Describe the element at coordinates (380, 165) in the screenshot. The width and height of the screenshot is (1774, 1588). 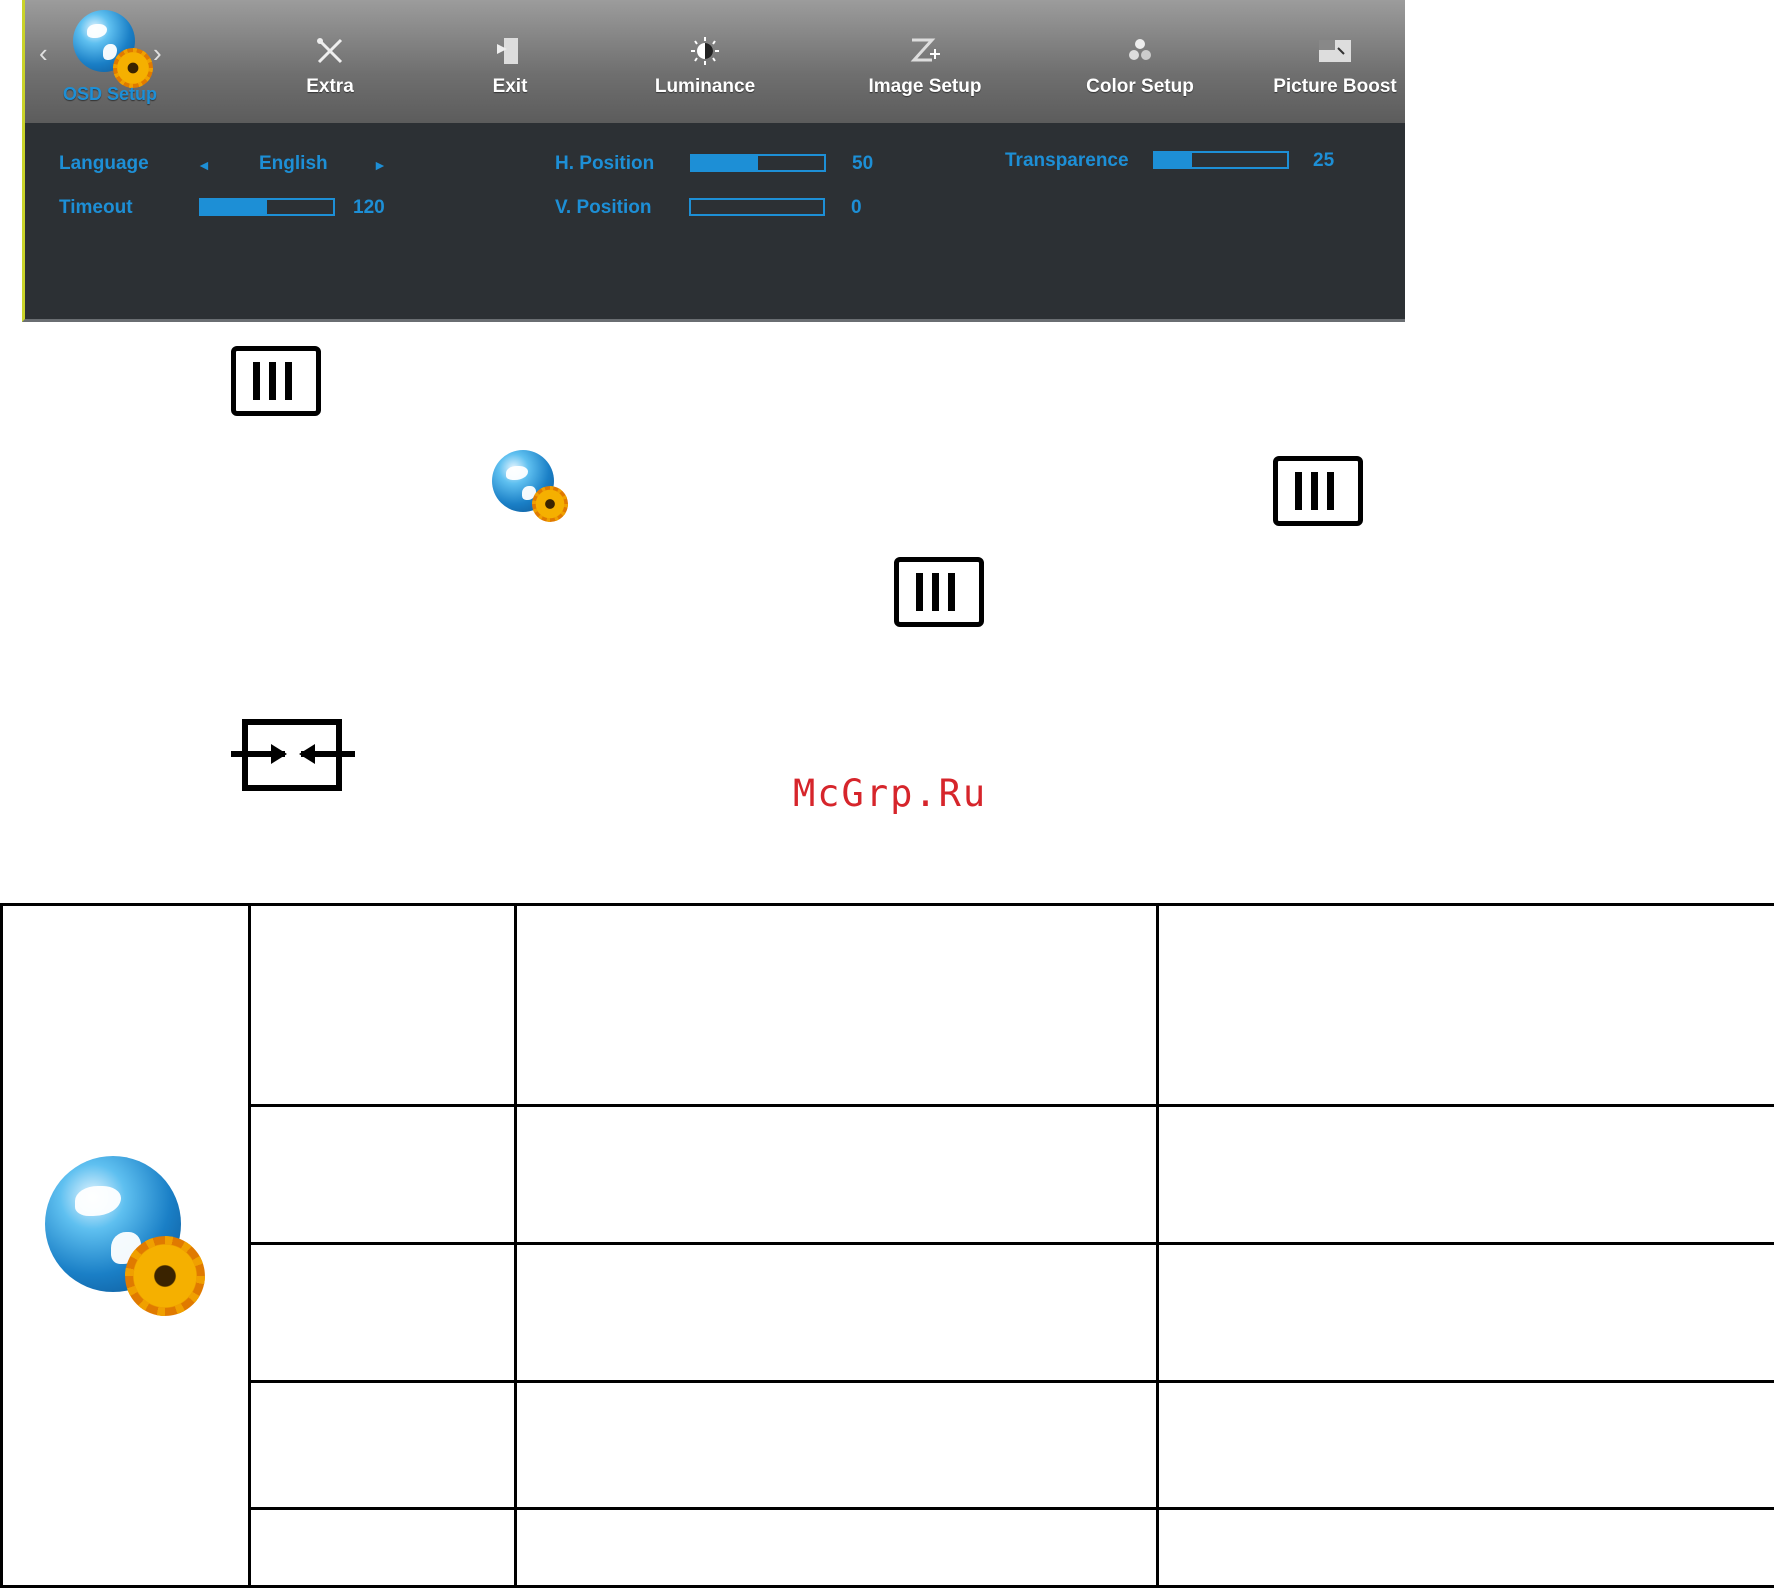
I see `language-next-arrow: ►` at that location.